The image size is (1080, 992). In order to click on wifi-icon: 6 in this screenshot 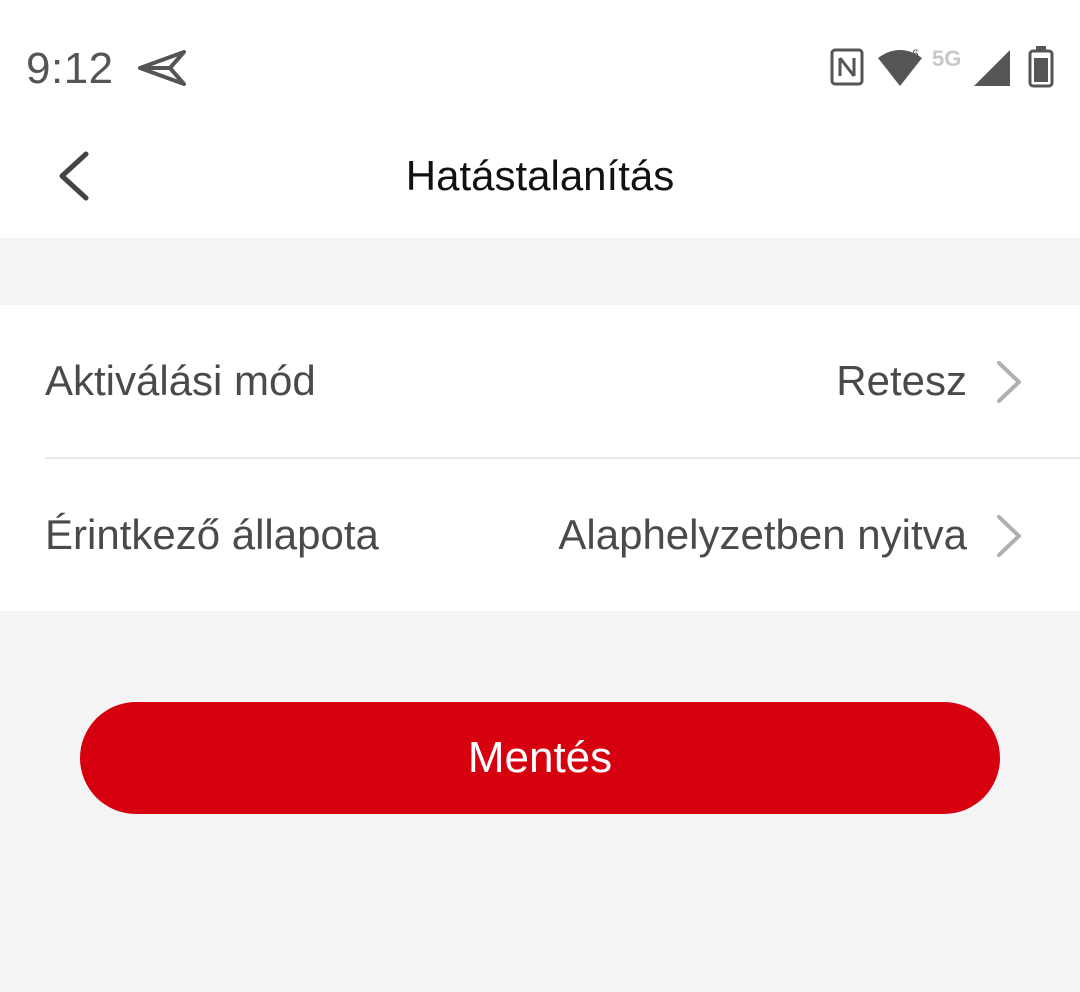, I will do `click(900, 67)`.